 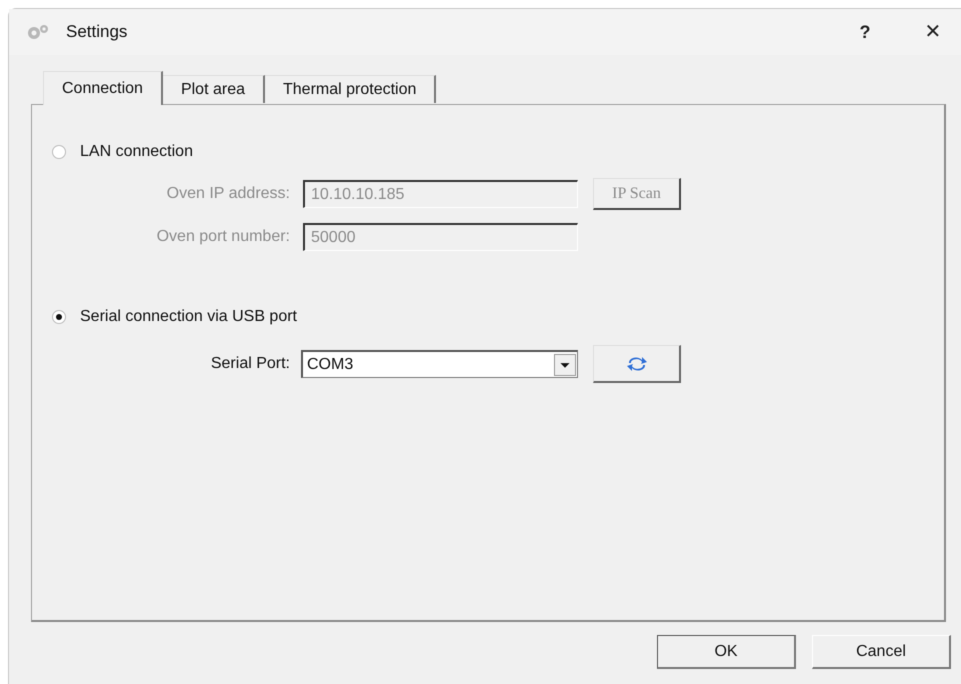 What do you see at coordinates (439, 364) in the screenshot?
I see `serial-port-dropdown: COM3` at bounding box center [439, 364].